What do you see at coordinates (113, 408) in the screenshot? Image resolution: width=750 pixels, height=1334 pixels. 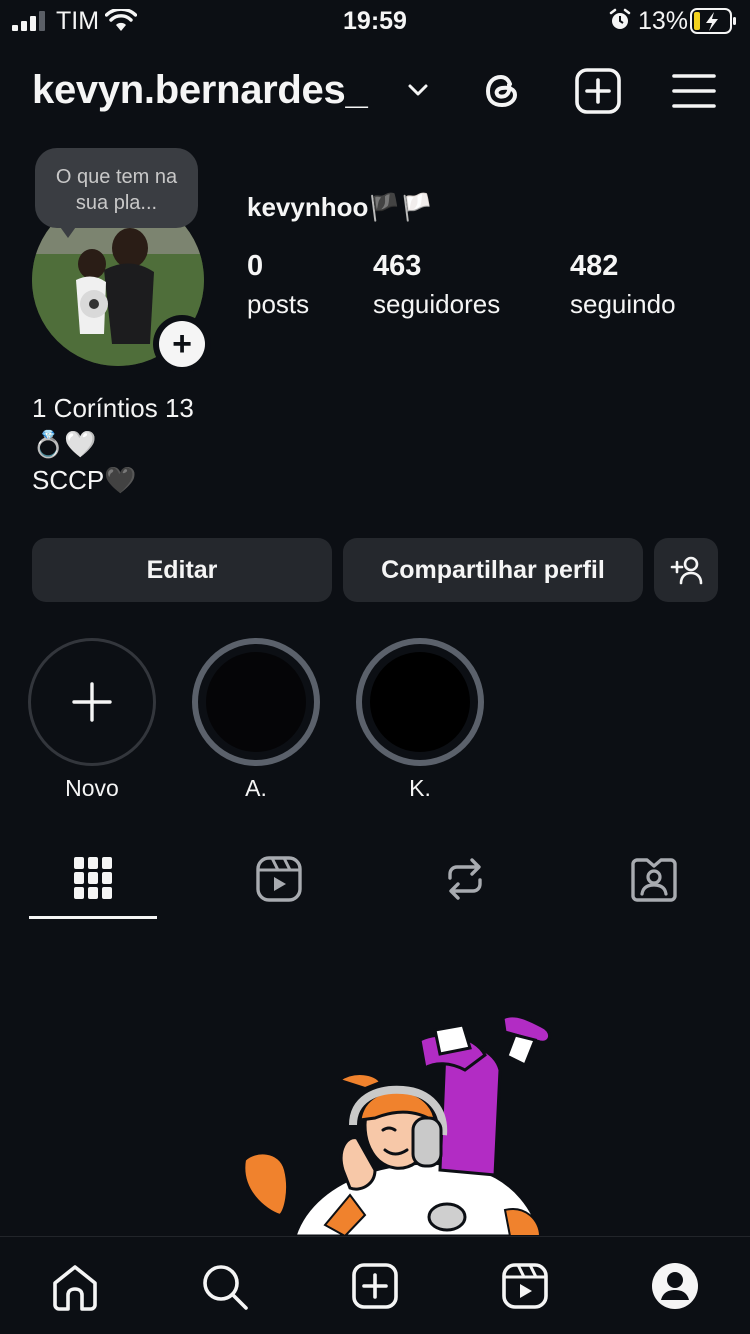 I see `bio-line: 1 Coríntios 13` at bounding box center [113, 408].